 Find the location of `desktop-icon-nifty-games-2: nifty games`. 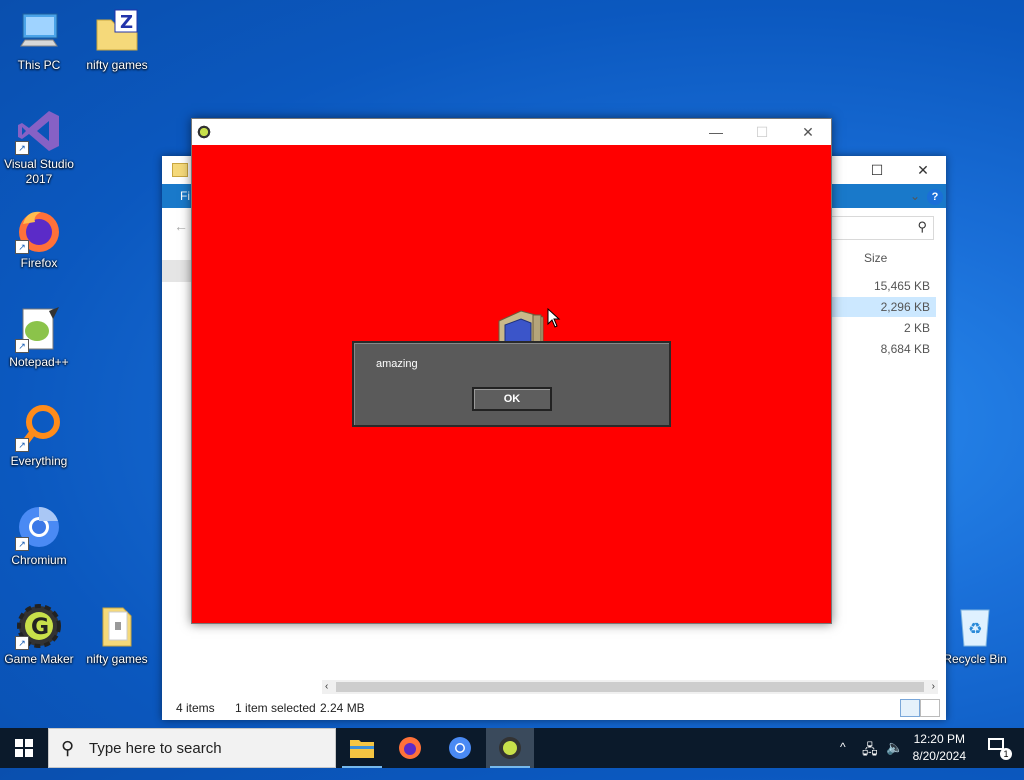

desktop-icon-nifty-games-2: nifty games is located at coordinates (117, 634).